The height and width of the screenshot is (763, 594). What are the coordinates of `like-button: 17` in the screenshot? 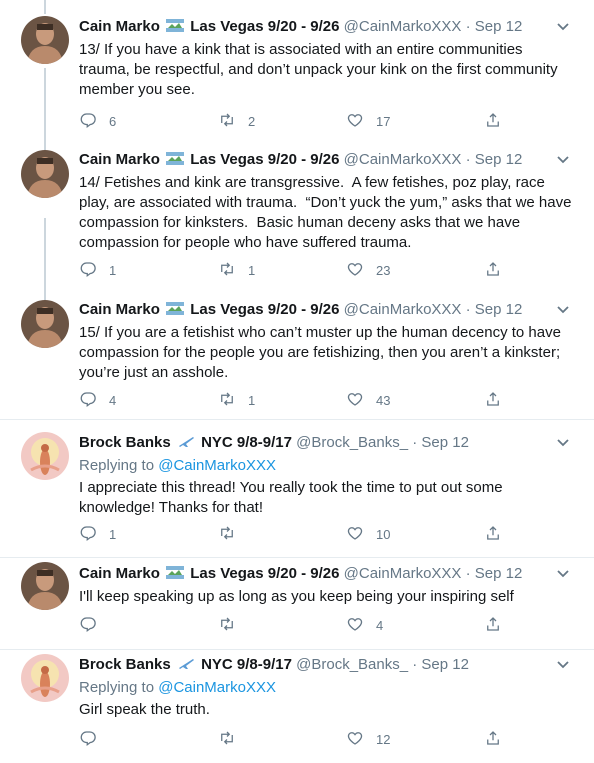 It's located at (368, 121).